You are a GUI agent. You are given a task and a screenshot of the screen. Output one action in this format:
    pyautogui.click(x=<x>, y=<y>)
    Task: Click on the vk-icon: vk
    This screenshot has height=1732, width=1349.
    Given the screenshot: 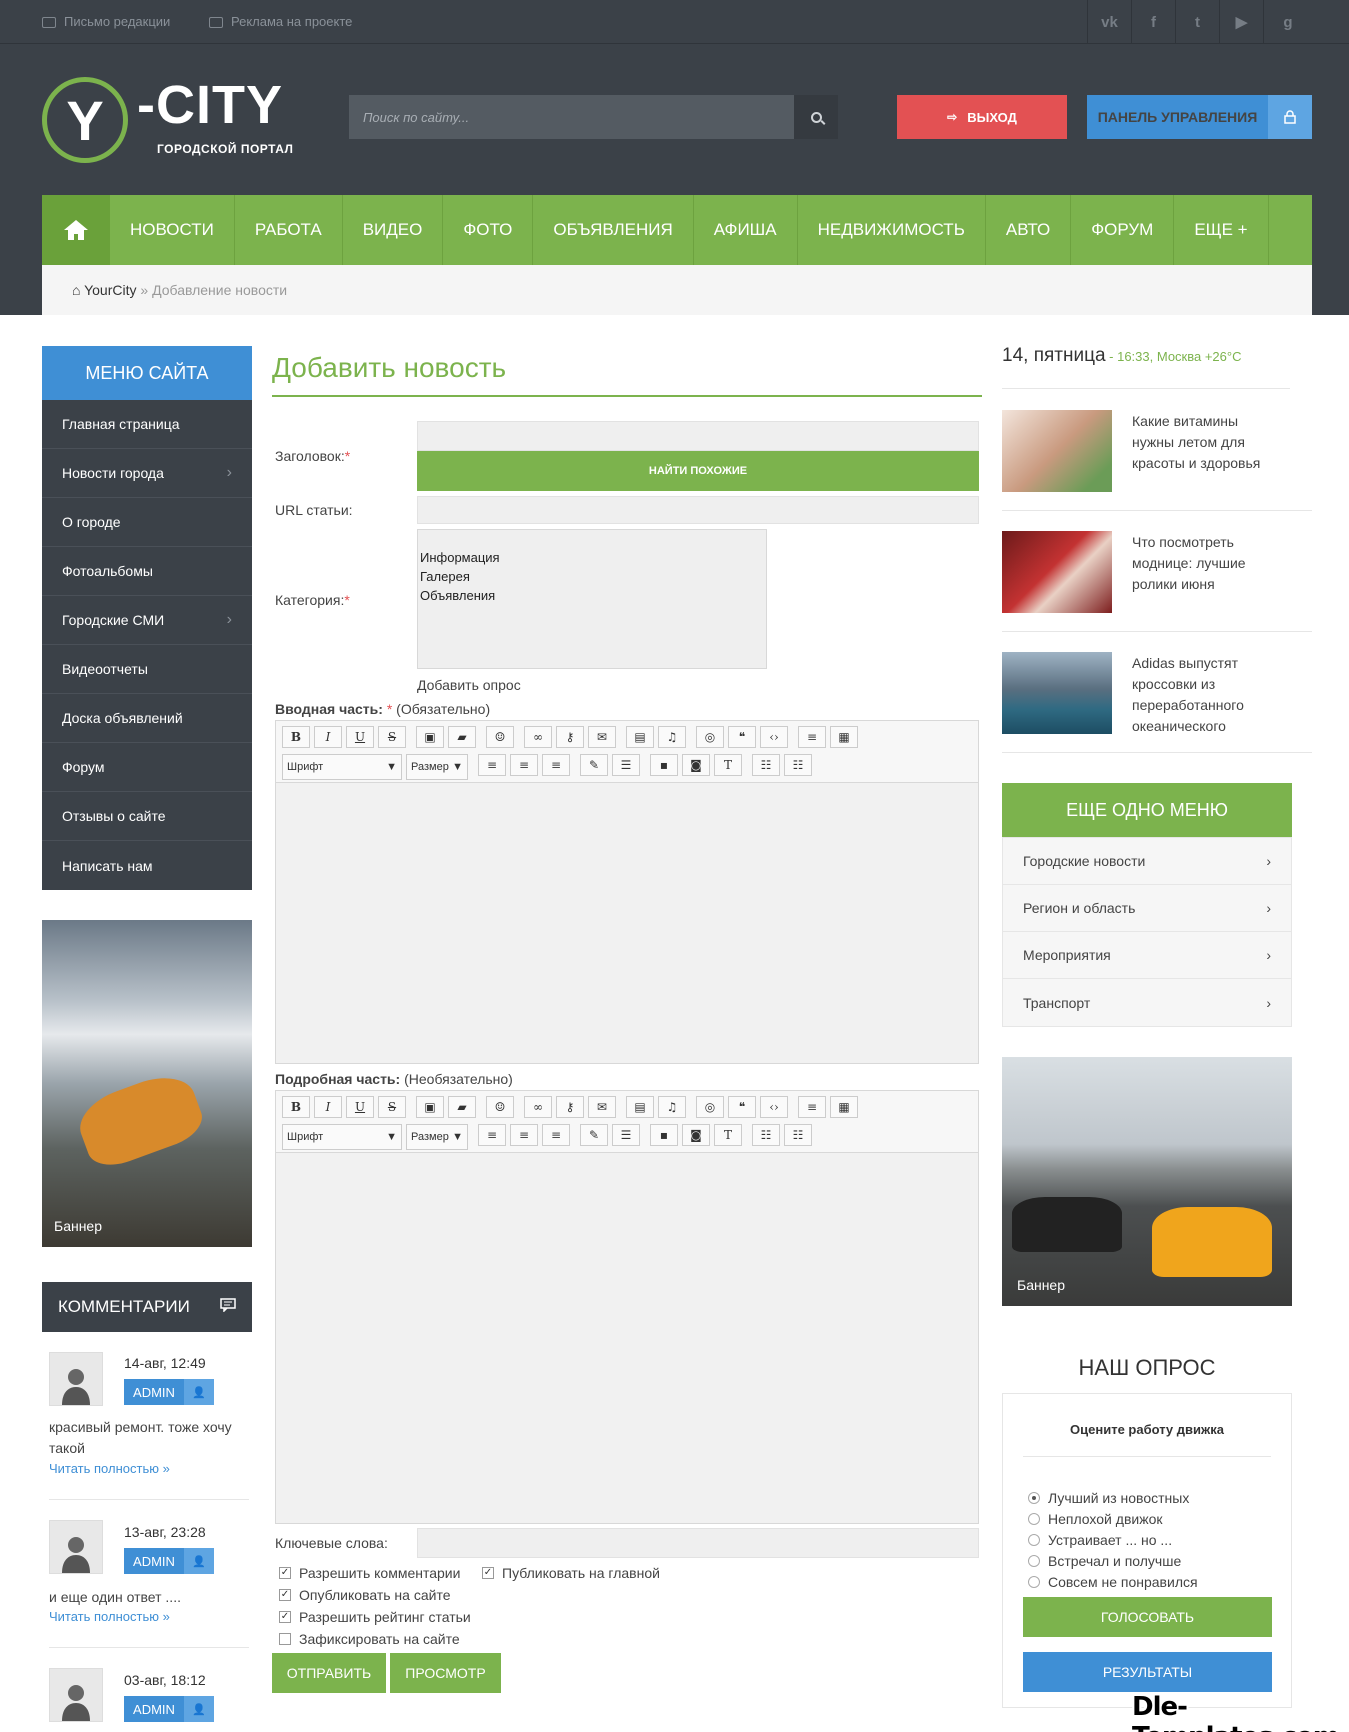 What is the action you would take?
    pyautogui.click(x=1109, y=22)
    